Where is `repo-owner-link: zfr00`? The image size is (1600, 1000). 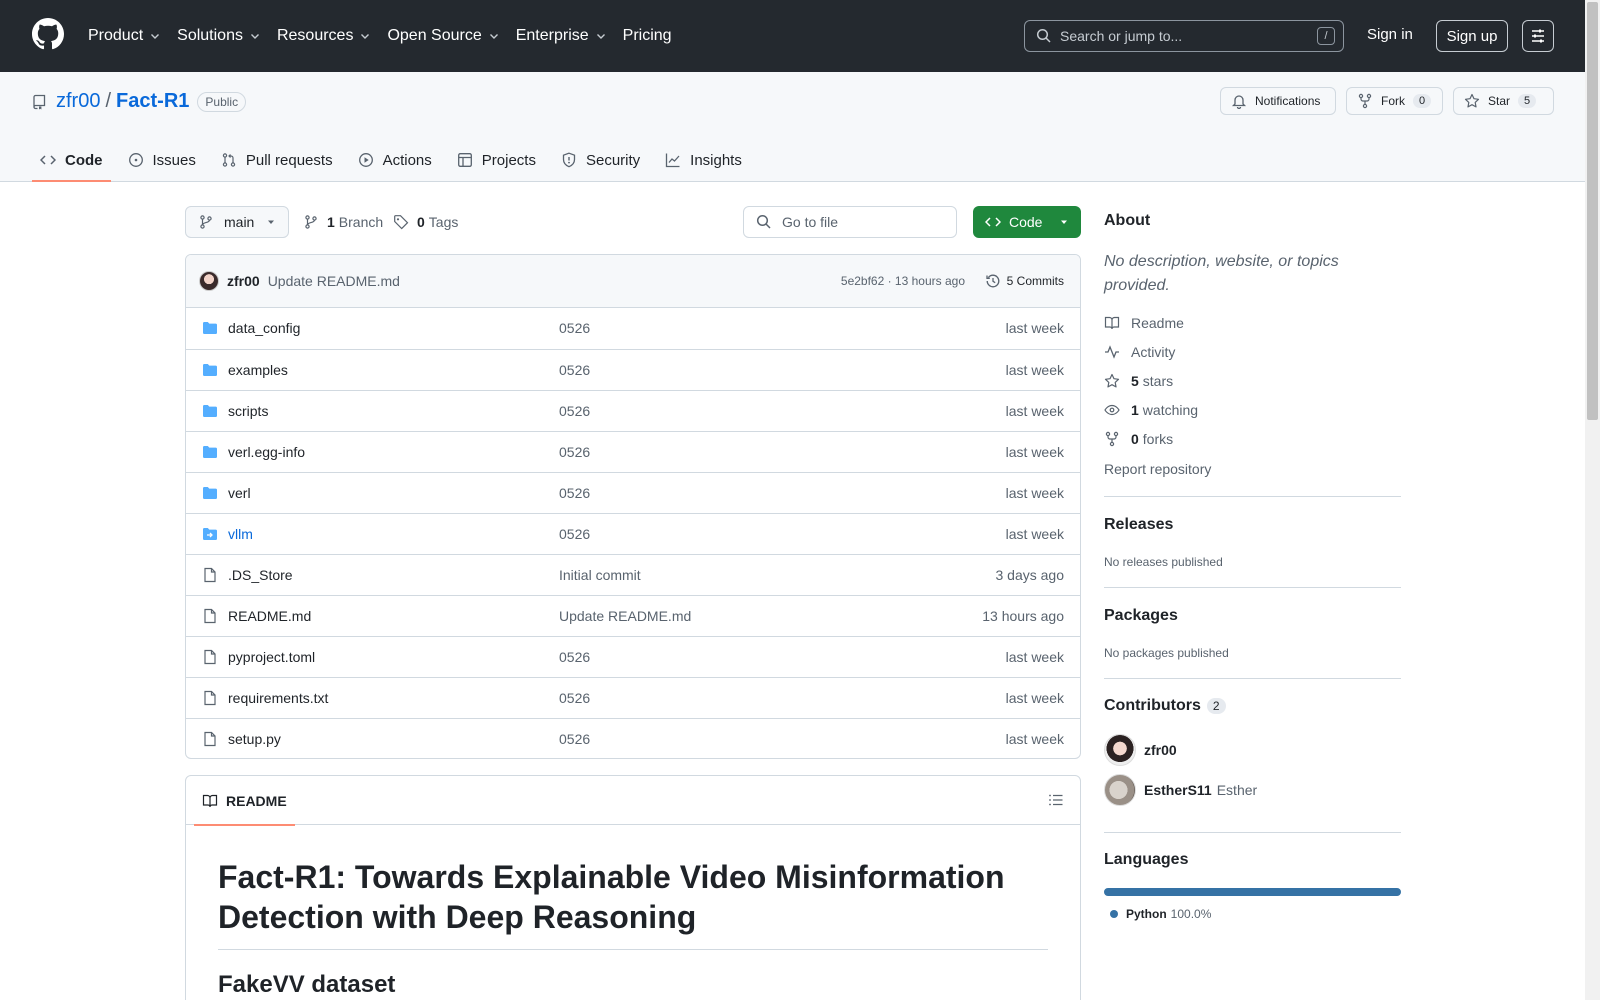
repo-owner-link: zfr00 is located at coordinates (78, 101).